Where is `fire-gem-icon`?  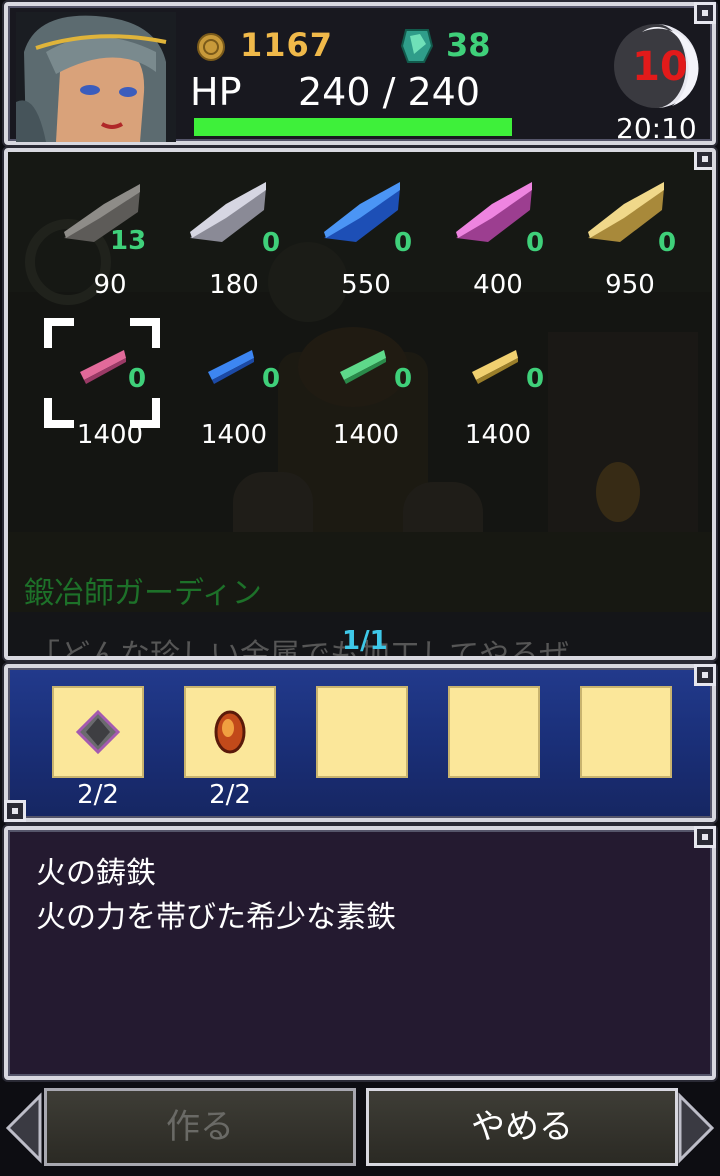
fire-gem-icon is located at coordinates (230, 732).